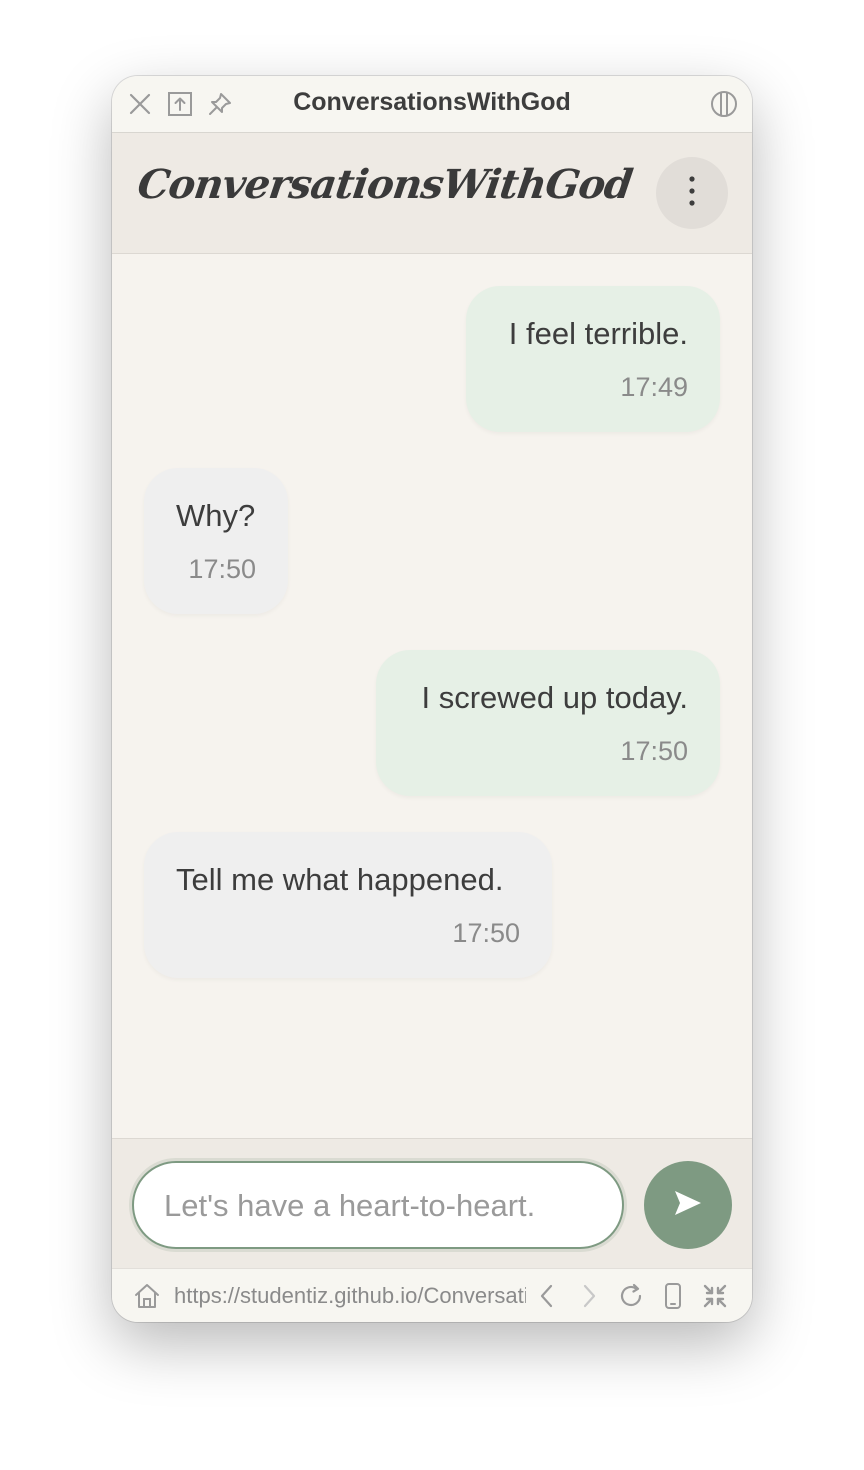 This screenshot has height=1470, width=864. What do you see at coordinates (598, 333) in the screenshot?
I see `message-text: I feel terrible.` at bounding box center [598, 333].